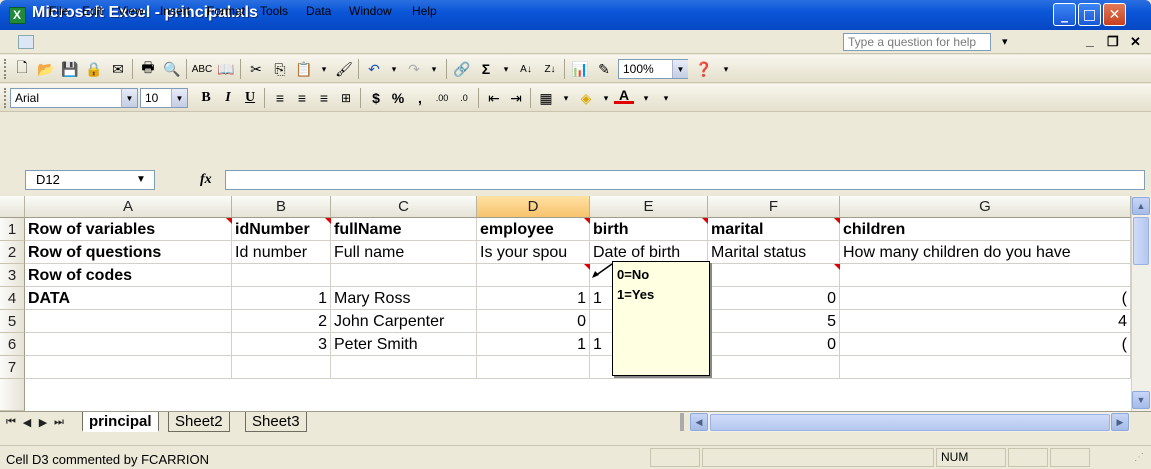 This screenshot has width=1151, height=469. I want to click on minimize-button: _, so click(1064, 14).